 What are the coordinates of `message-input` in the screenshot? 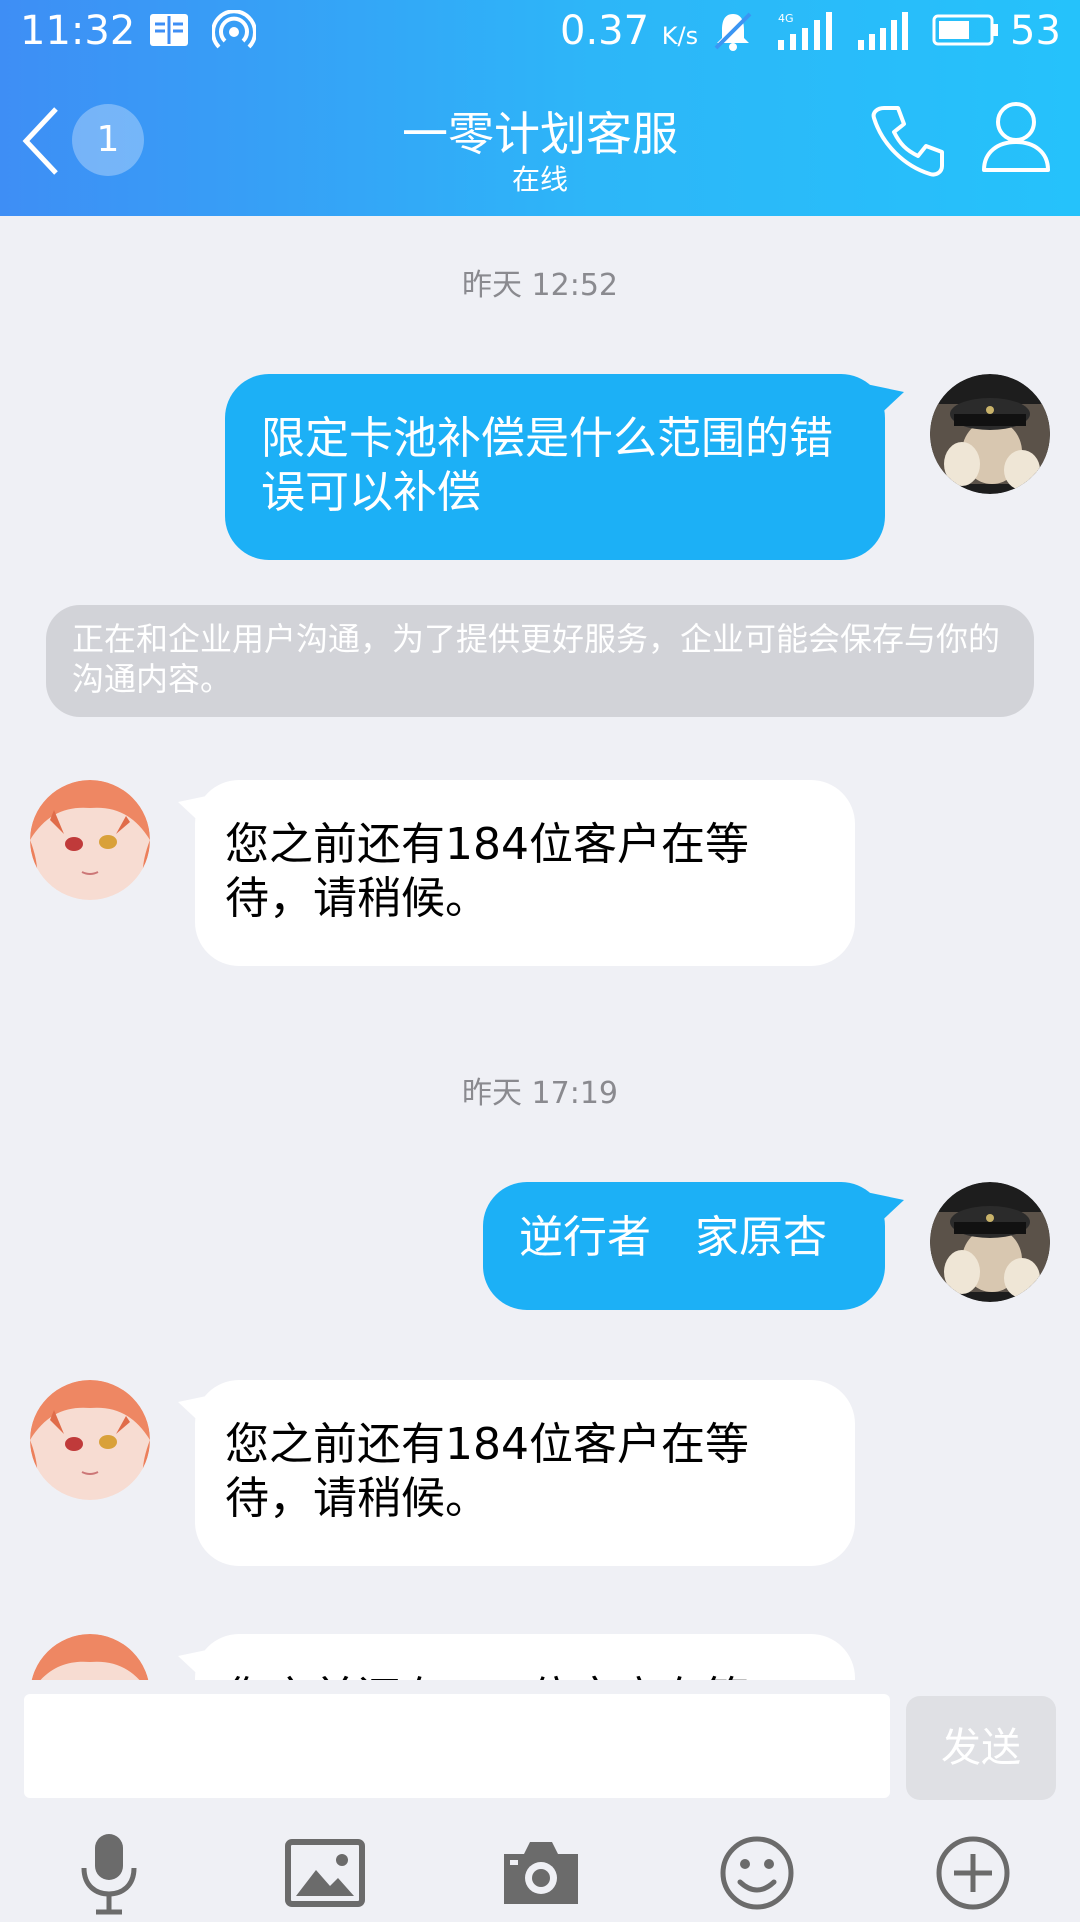 It's located at (457, 1746).